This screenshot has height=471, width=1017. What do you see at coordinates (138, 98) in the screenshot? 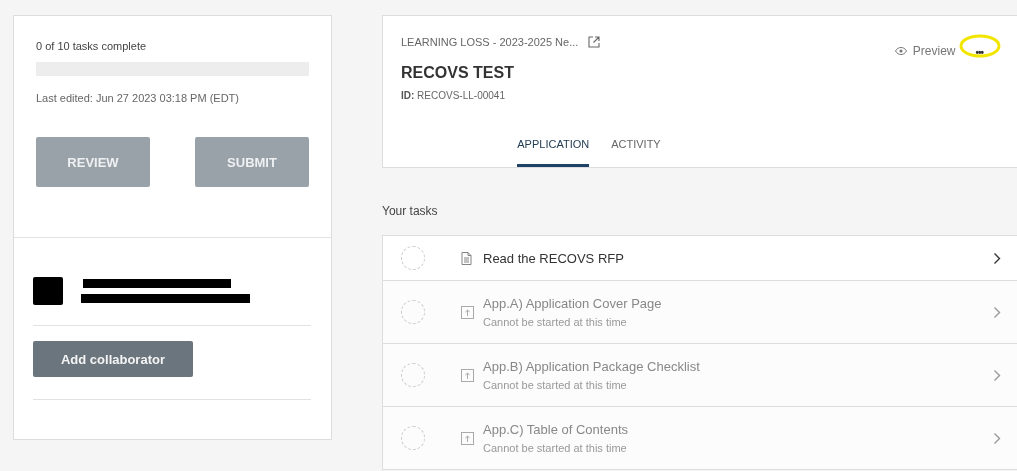
I see `last-edited-text: Last edited: Jun 27 2023 03:18 PM (EDT)` at bounding box center [138, 98].